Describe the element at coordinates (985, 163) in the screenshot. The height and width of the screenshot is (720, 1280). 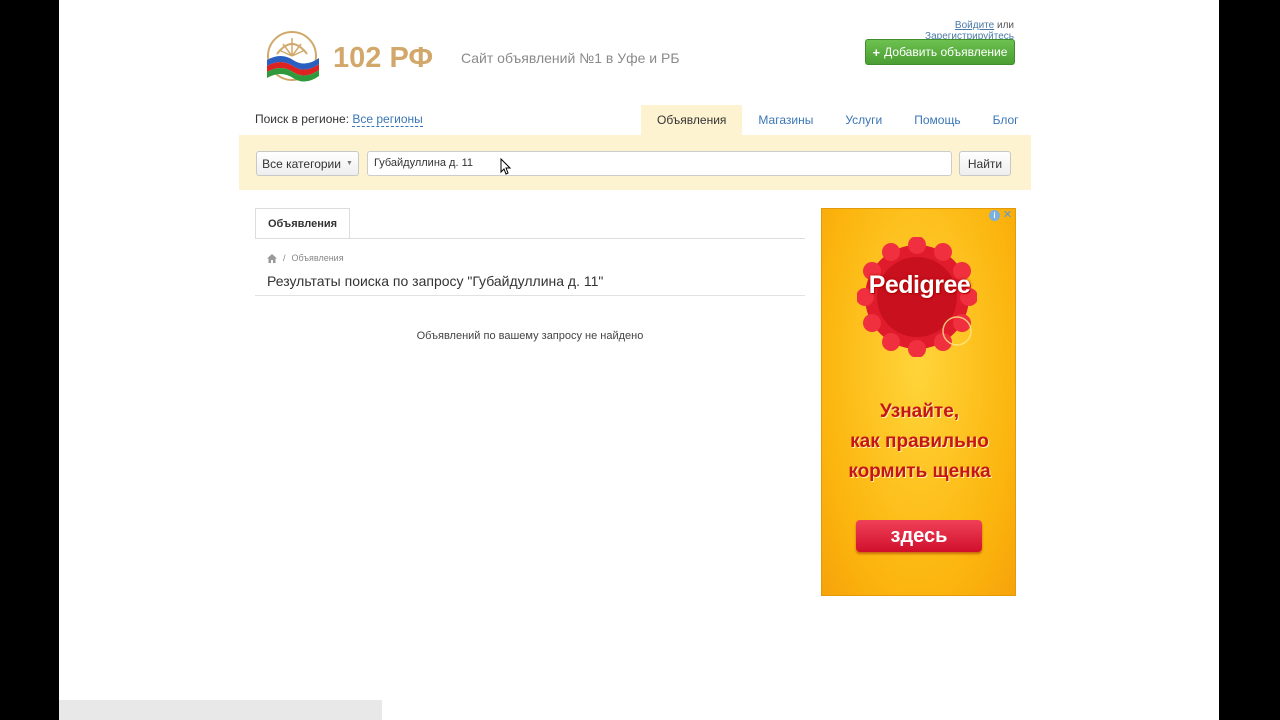
I see `find-button: Найти` at that location.